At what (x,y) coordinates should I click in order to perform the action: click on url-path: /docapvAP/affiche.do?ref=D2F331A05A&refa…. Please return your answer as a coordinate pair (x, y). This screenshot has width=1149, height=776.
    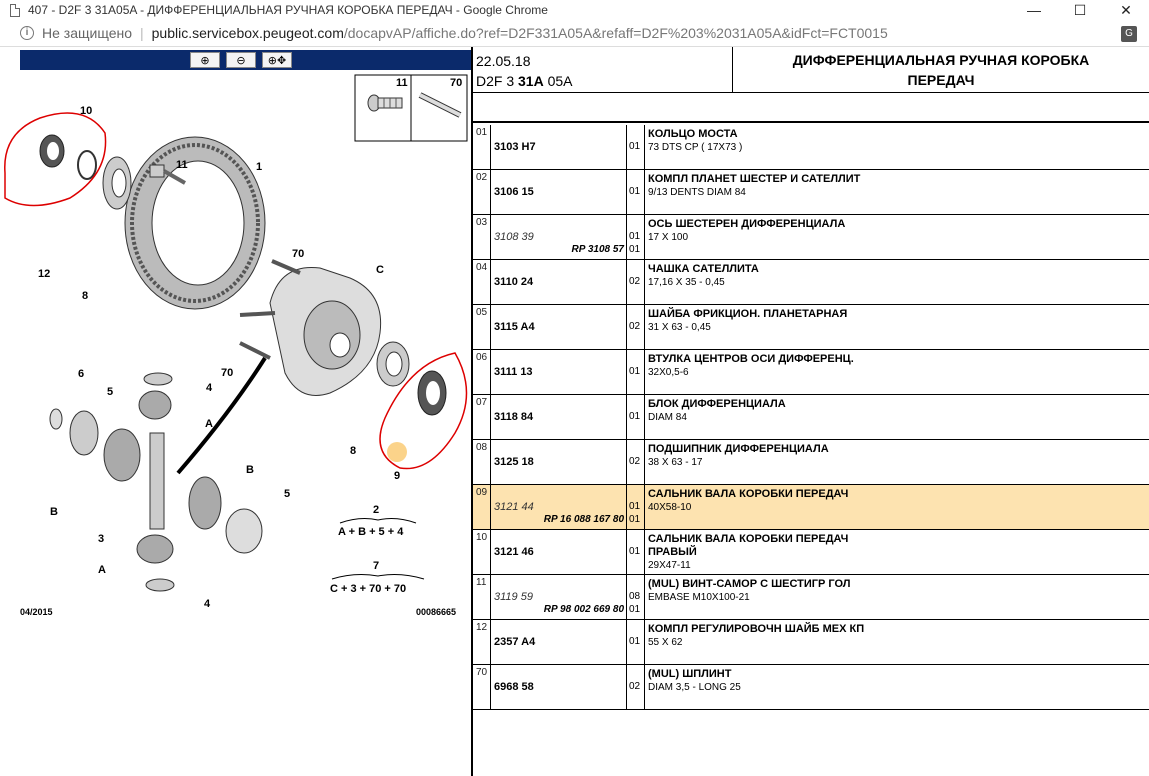
    Looking at the image, I should click on (616, 33).